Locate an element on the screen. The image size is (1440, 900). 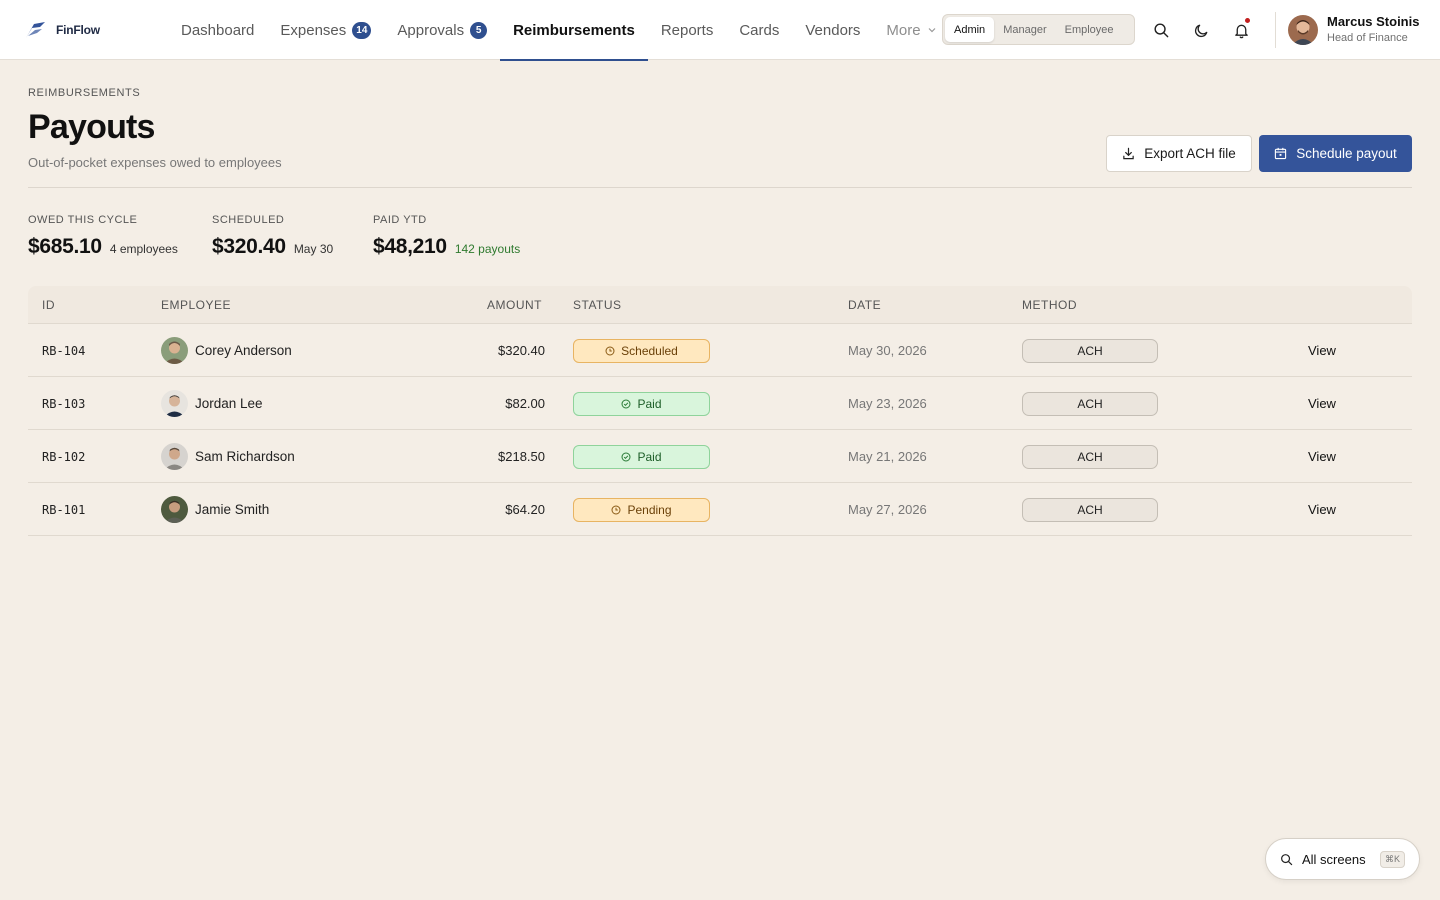
header-divider is located at coordinates (720, 187).